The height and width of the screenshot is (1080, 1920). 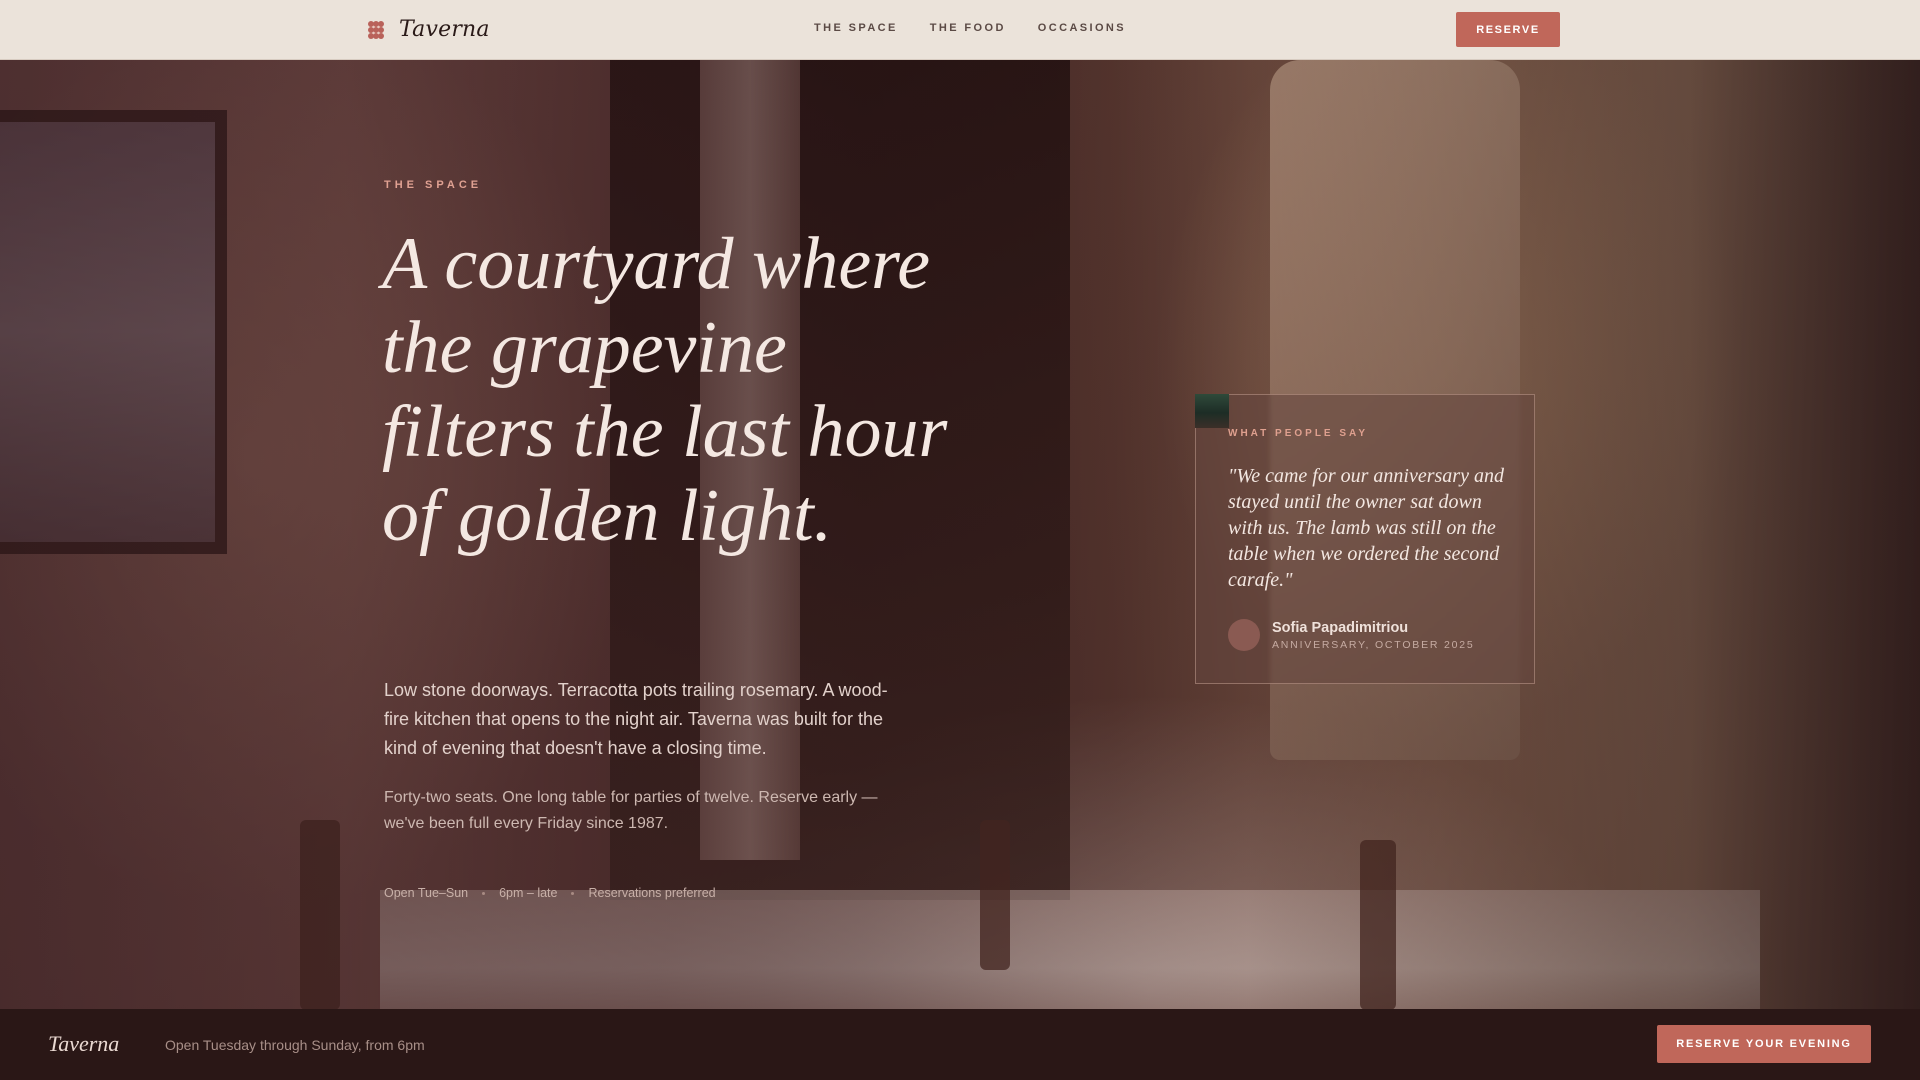 What do you see at coordinates (444, 29) in the screenshot?
I see `brand-name: Taverna` at bounding box center [444, 29].